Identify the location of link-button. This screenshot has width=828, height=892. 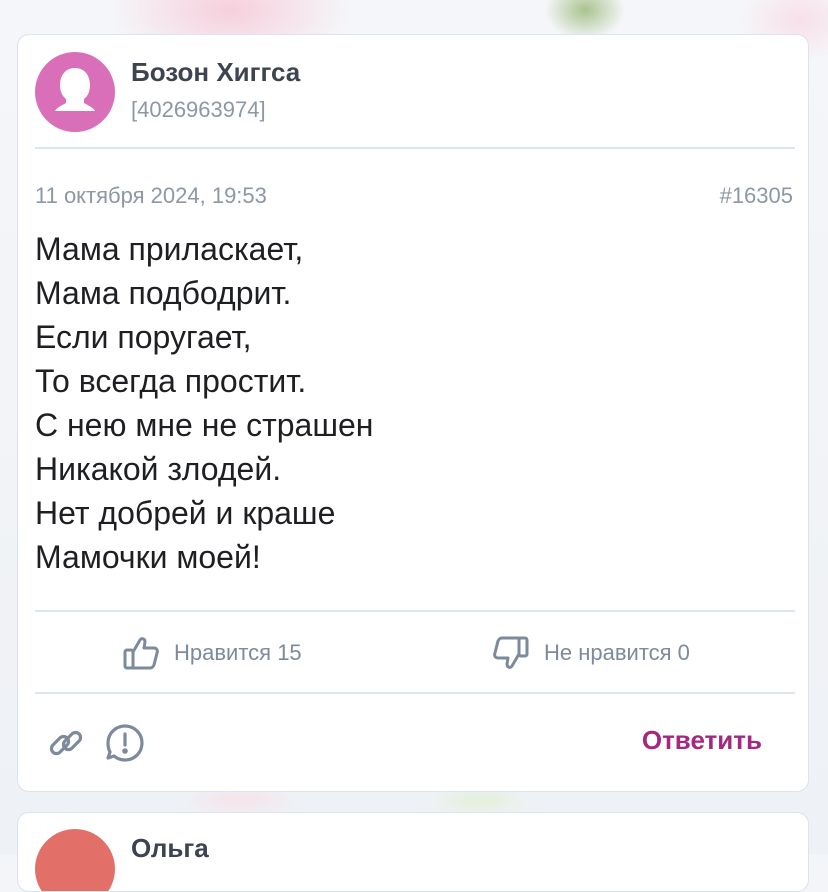
(66, 743).